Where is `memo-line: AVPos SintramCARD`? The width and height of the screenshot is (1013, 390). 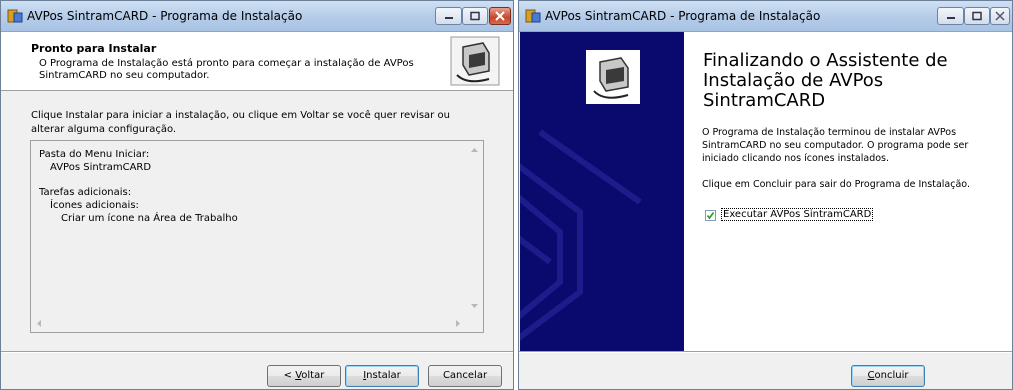 memo-line: AVPos SintramCARD is located at coordinates (101, 167).